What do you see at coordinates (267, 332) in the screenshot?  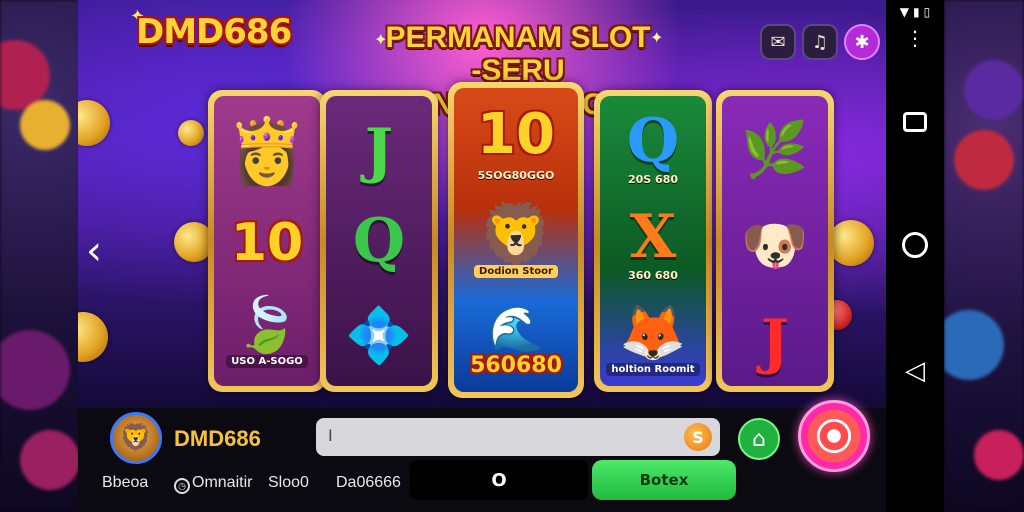 I see `reel-symbol: 🍃 USO A-SOGO` at bounding box center [267, 332].